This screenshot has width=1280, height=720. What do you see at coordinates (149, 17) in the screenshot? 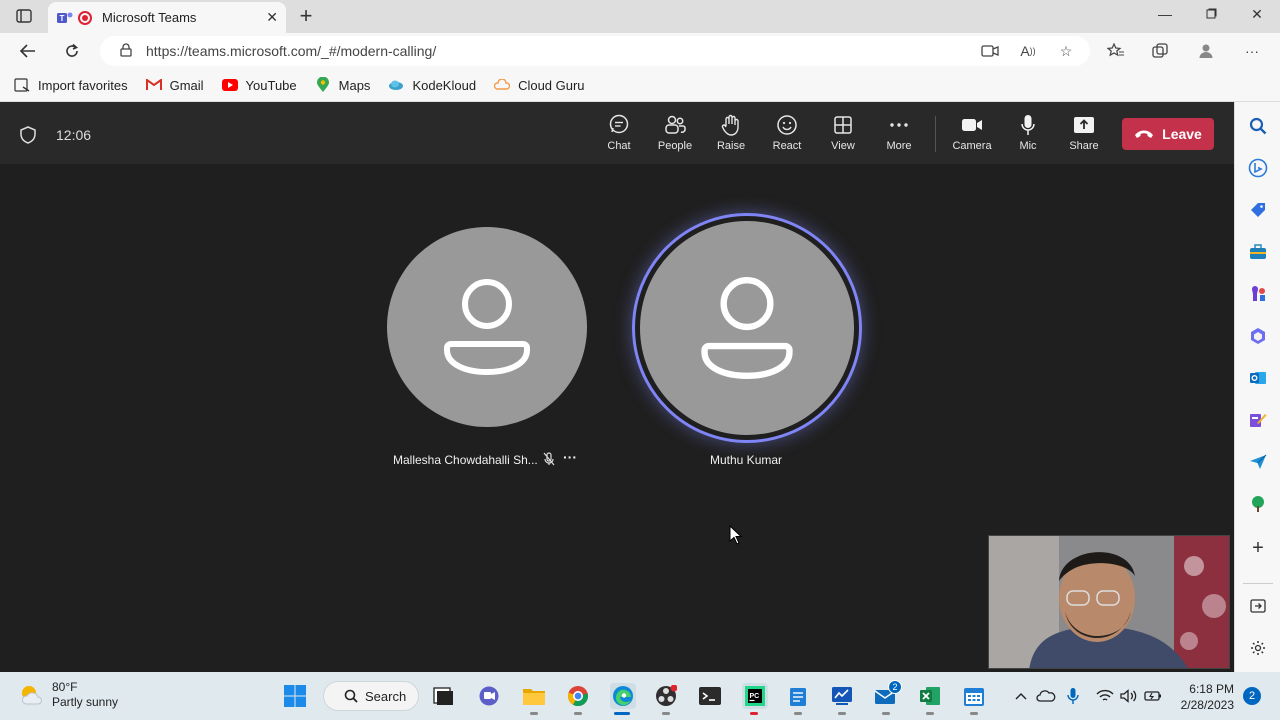
I see `tab-title: Microsoft Teams` at bounding box center [149, 17].